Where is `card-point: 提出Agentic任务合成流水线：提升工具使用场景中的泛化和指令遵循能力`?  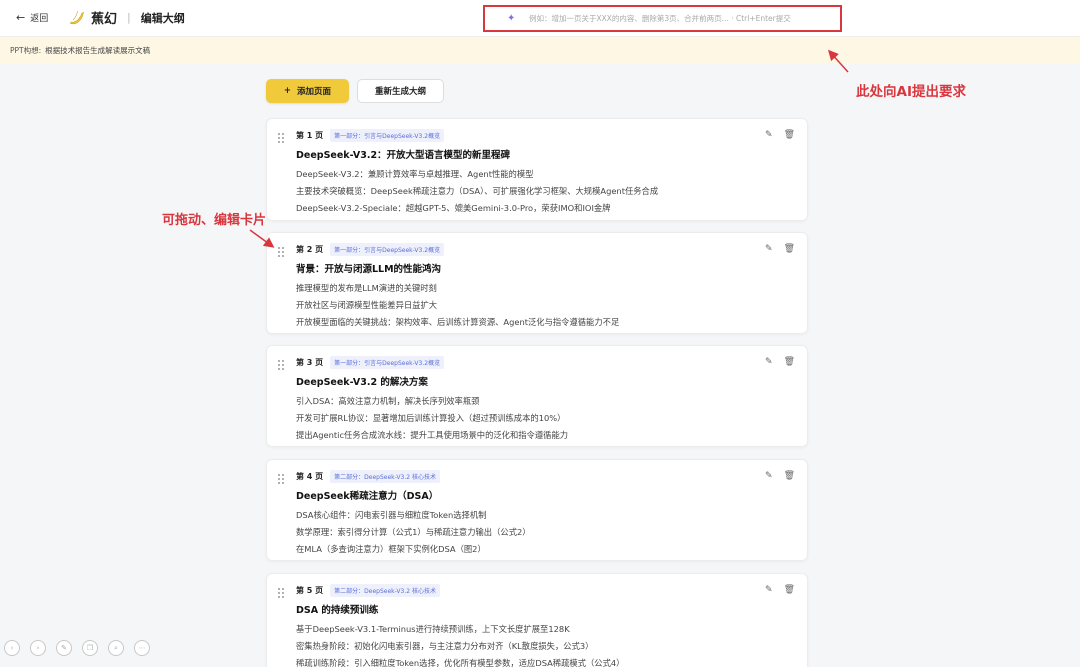
card-point: 提出Agentic任务合成流水线：提升工具使用场景中的泛化和指令遵循能力 is located at coordinates (432, 435).